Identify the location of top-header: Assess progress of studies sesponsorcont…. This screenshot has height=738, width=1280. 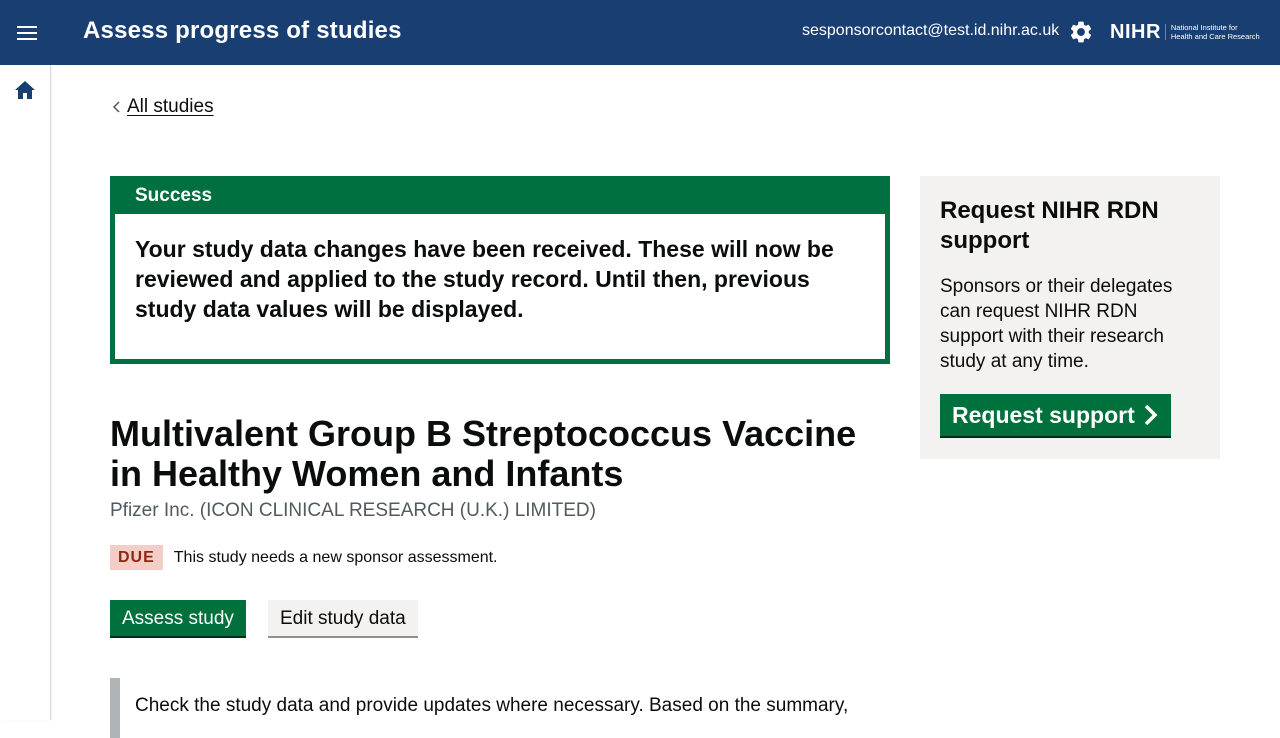
(640, 32).